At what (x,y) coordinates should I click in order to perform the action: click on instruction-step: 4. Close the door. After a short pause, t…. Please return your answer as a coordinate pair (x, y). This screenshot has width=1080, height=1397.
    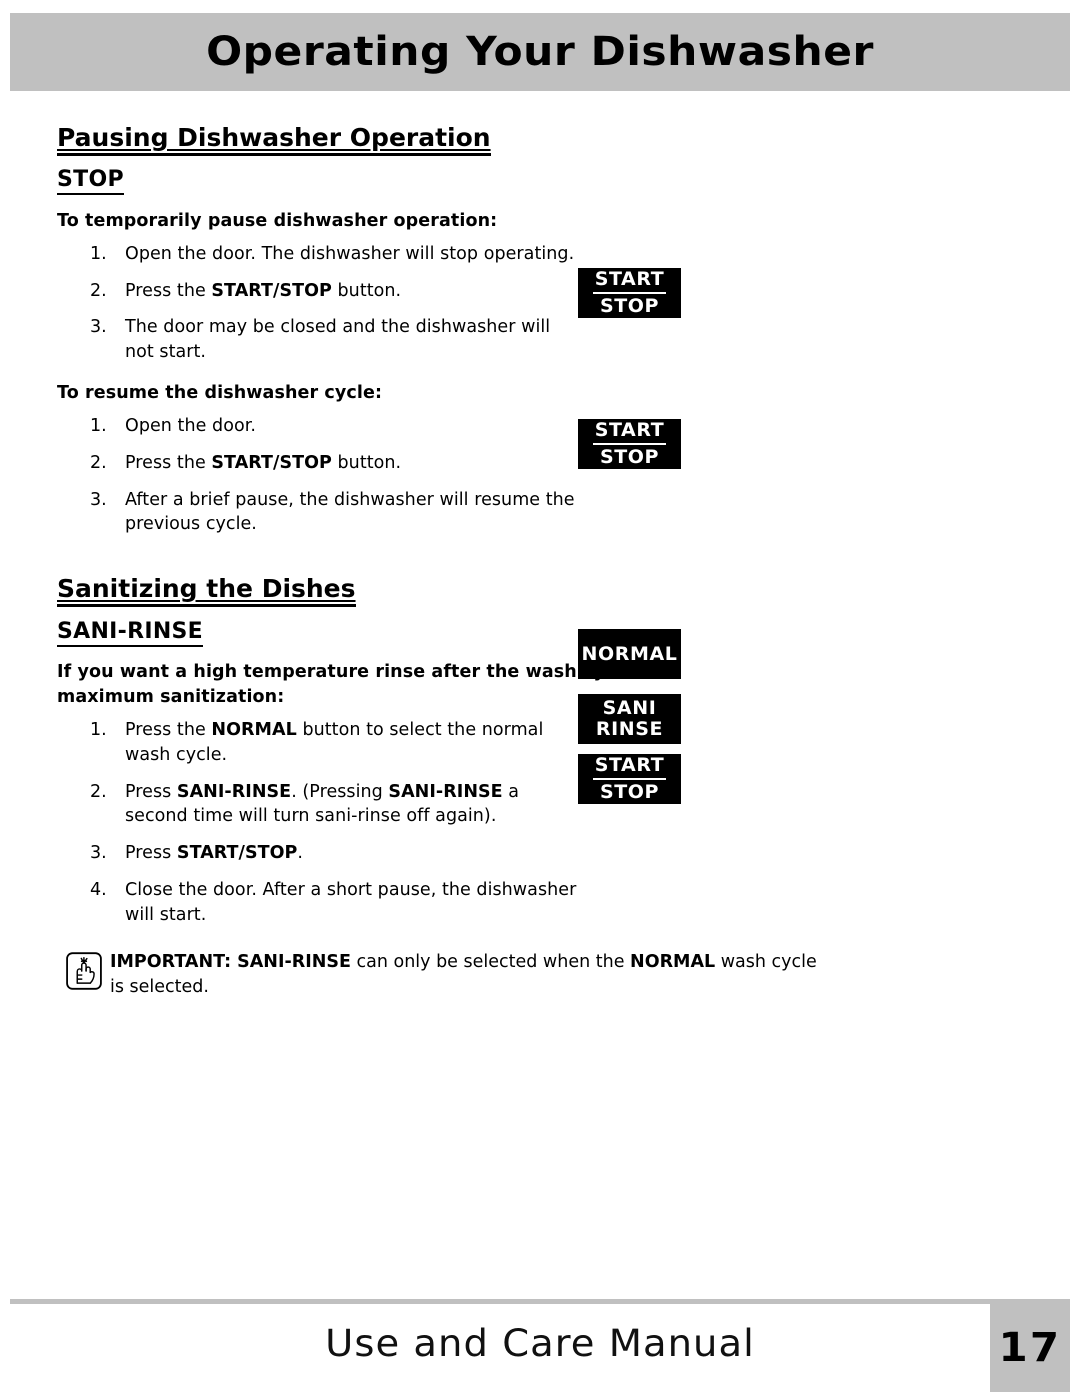
    Looking at the image, I should click on (540, 903).